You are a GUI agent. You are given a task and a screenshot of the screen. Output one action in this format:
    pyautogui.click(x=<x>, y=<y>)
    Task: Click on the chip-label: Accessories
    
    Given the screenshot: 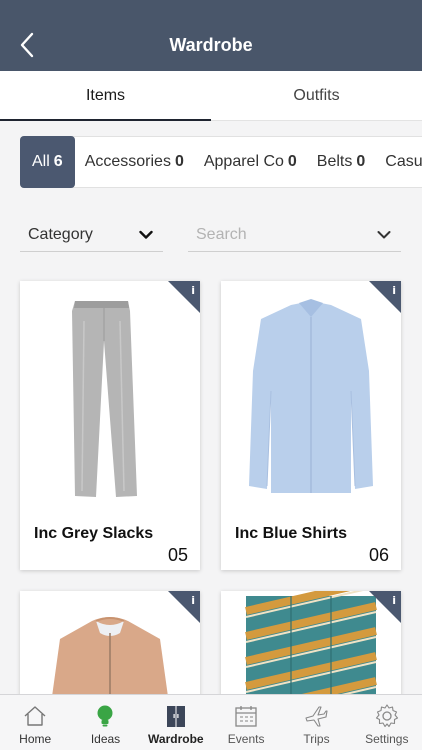 What is the action you would take?
    pyautogui.click(x=127, y=161)
    